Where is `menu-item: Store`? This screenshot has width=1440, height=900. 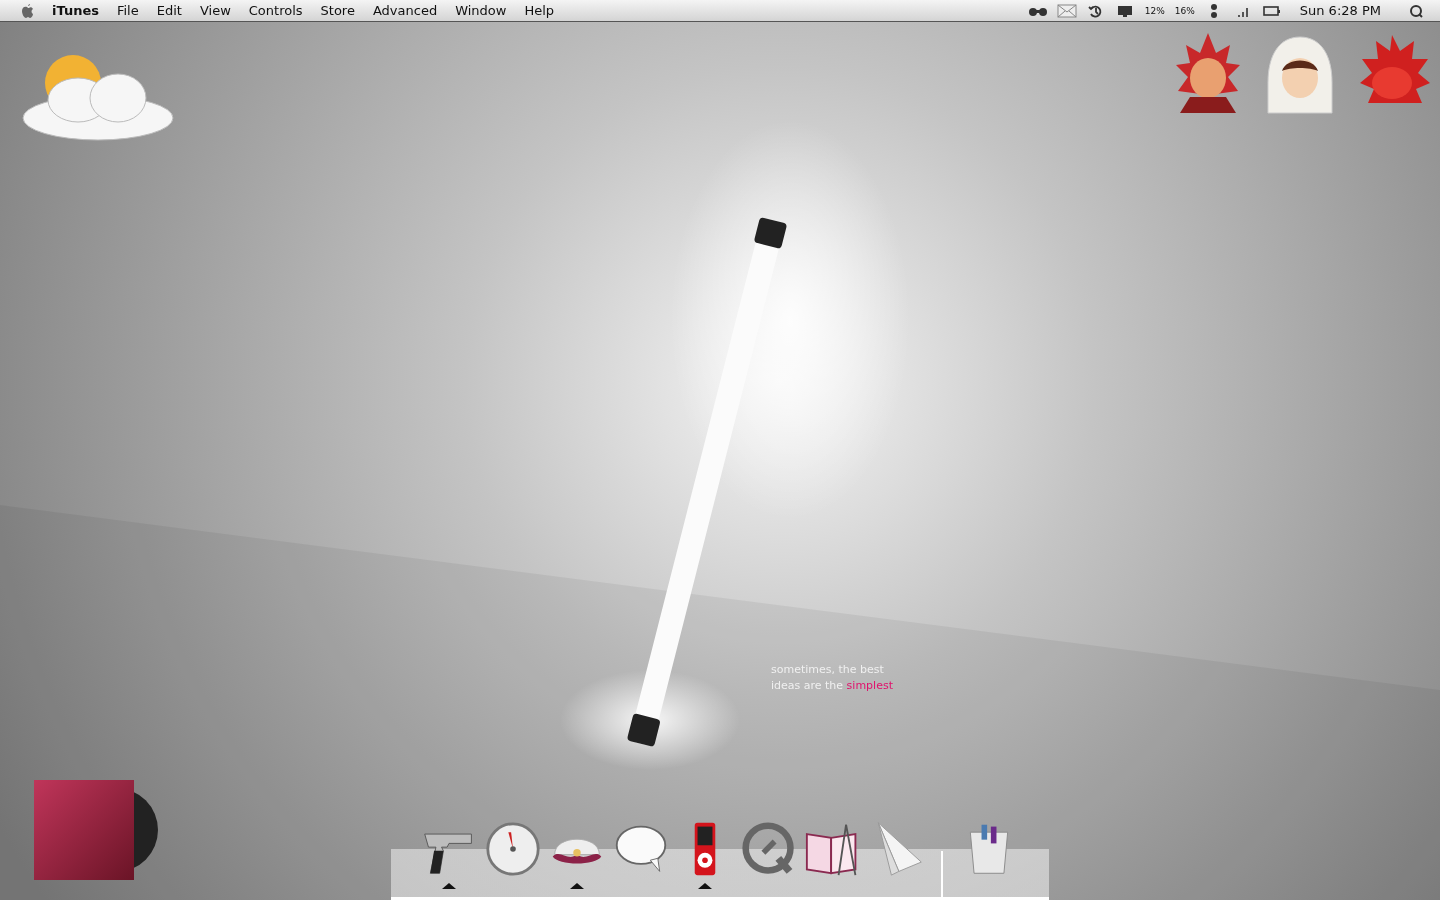
menu-item: Store is located at coordinates (337, 10).